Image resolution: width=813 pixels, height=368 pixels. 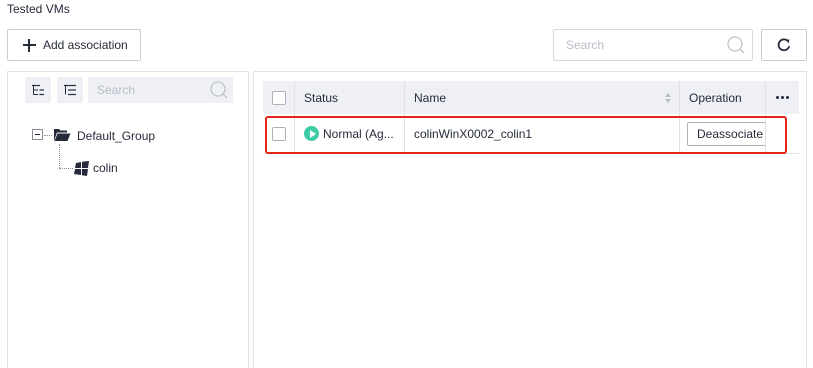 What do you see at coordinates (646, 45) in the screenshot?
I see `vm-search-input` at bounding box center [646, 45].